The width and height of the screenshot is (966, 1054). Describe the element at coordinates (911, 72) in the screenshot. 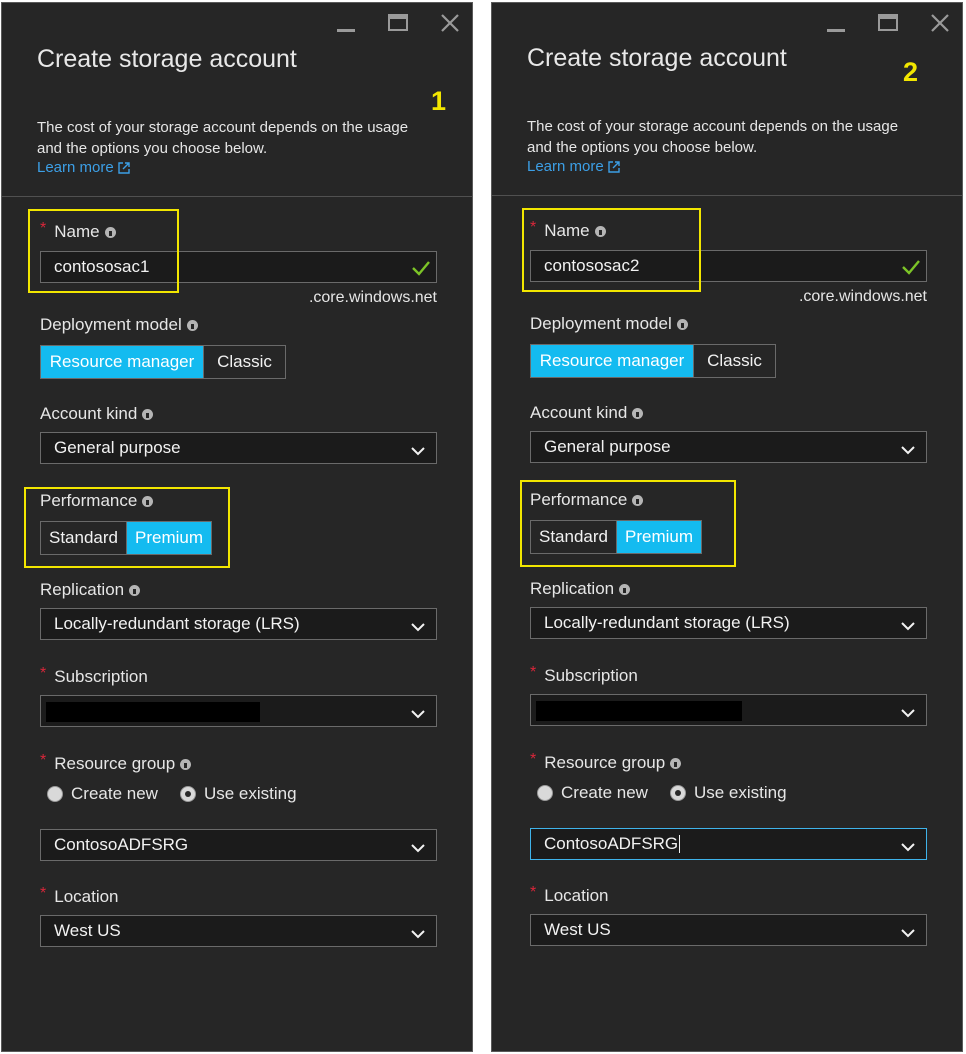

I see `step-number: 2` at that location.